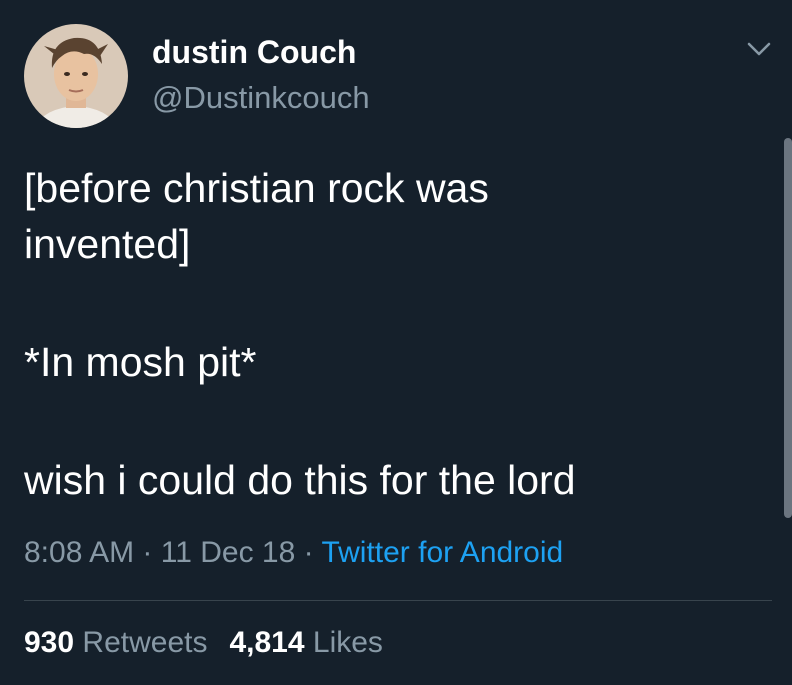  I want to click on retweets-count: 930, so click(49, 642).